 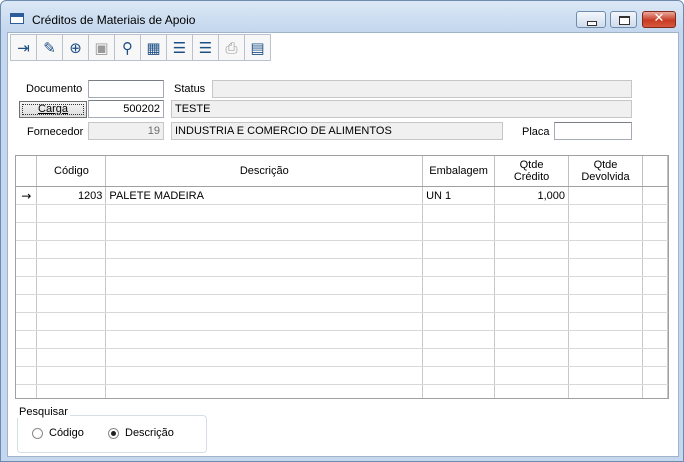 What do you see at coordinates (342, 17) in the screenshot?
I see `title-bar: Créditos de Materiais de Apoio ✕` at bounding box center [342, 17].